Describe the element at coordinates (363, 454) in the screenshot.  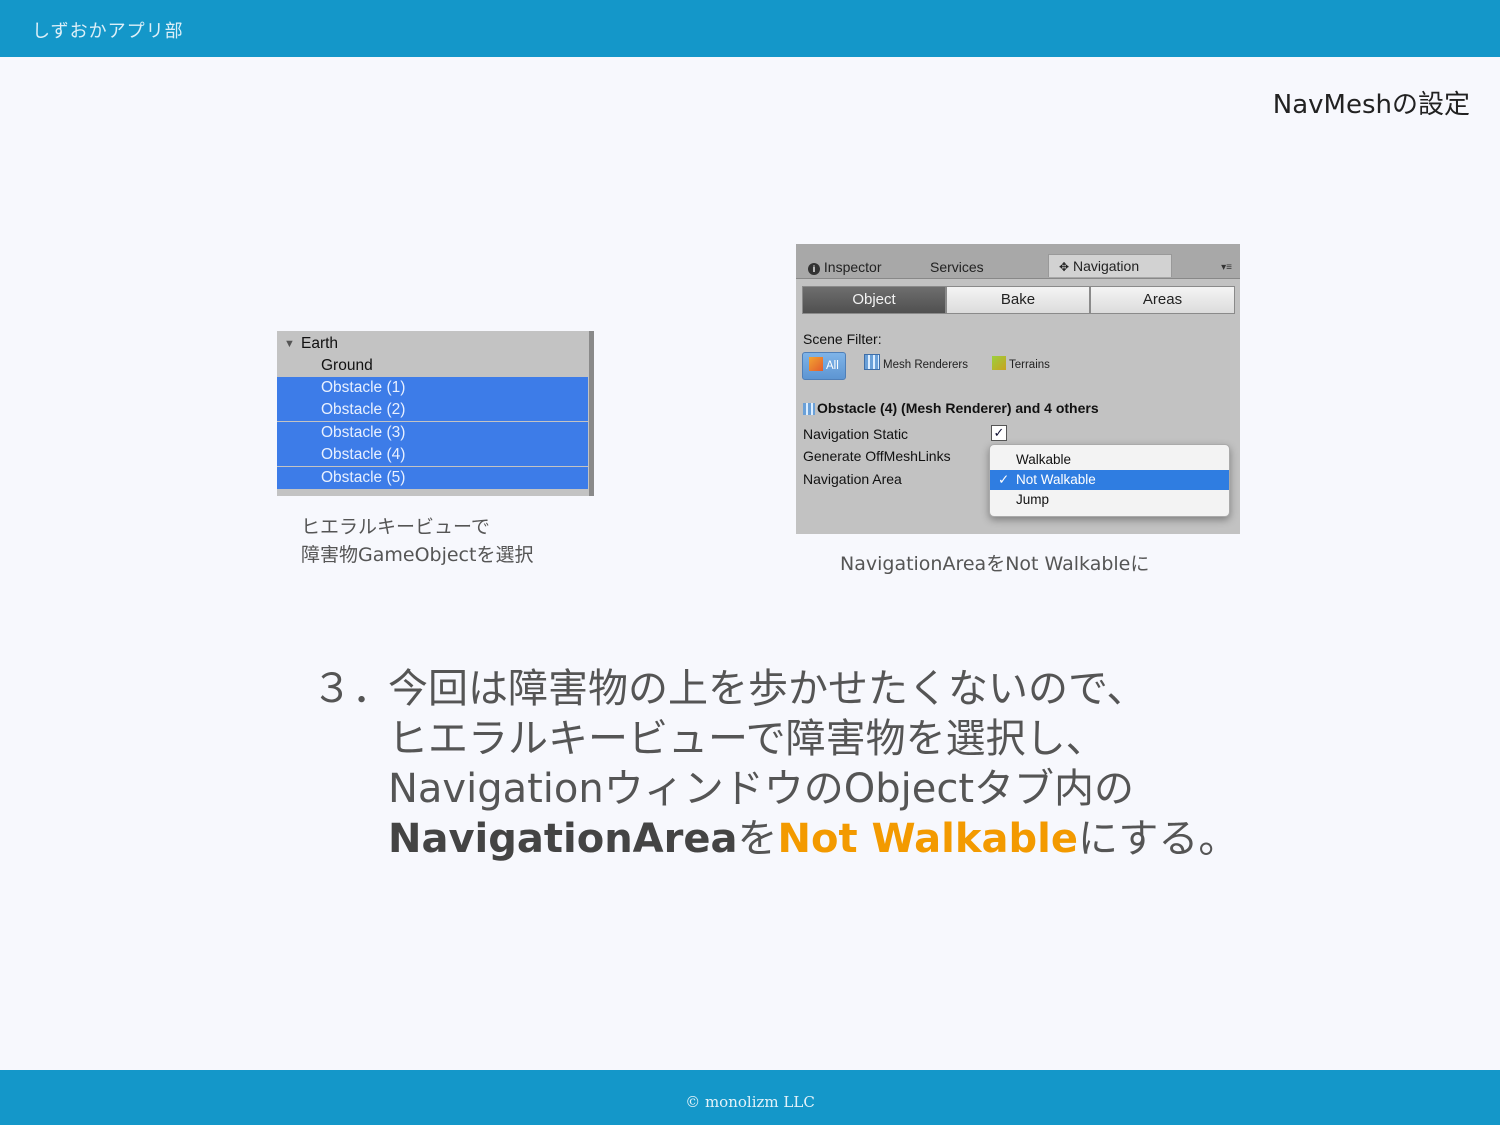
I see `hierarchy-item-label: Obstacle (4)` at that location.